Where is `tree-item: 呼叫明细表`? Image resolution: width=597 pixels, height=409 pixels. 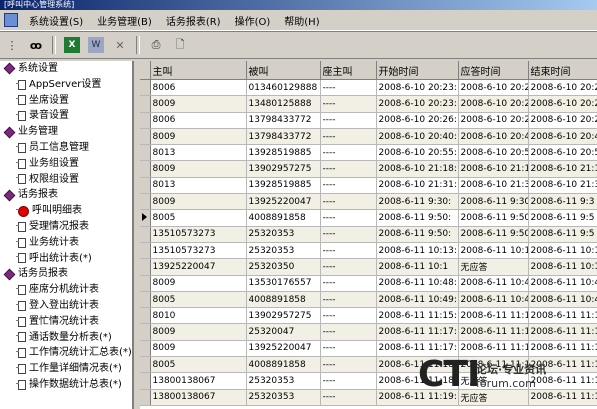 tree-item: 呼叫明细表 is located at coordinates (66, 211).